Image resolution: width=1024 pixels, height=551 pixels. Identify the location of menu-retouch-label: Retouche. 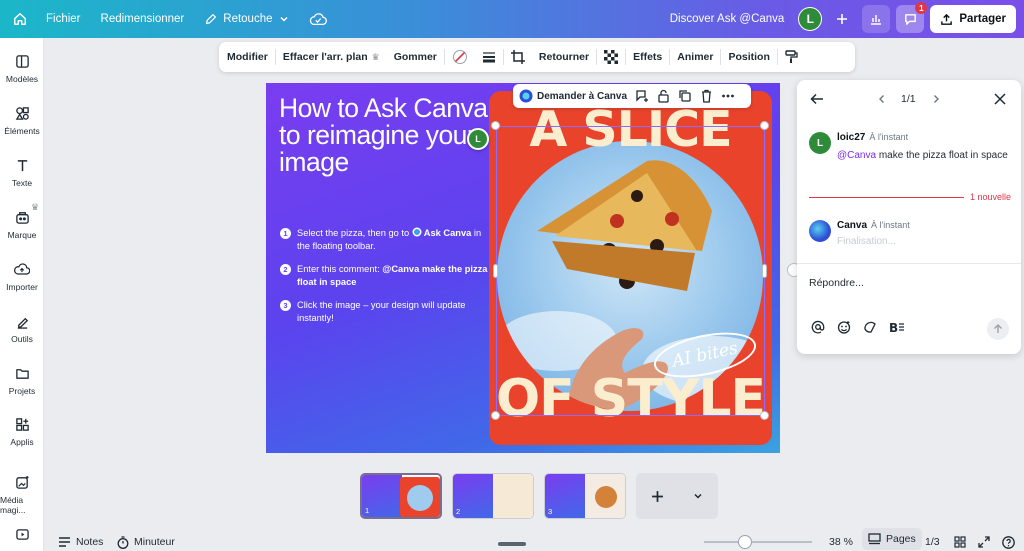
(248, 19).